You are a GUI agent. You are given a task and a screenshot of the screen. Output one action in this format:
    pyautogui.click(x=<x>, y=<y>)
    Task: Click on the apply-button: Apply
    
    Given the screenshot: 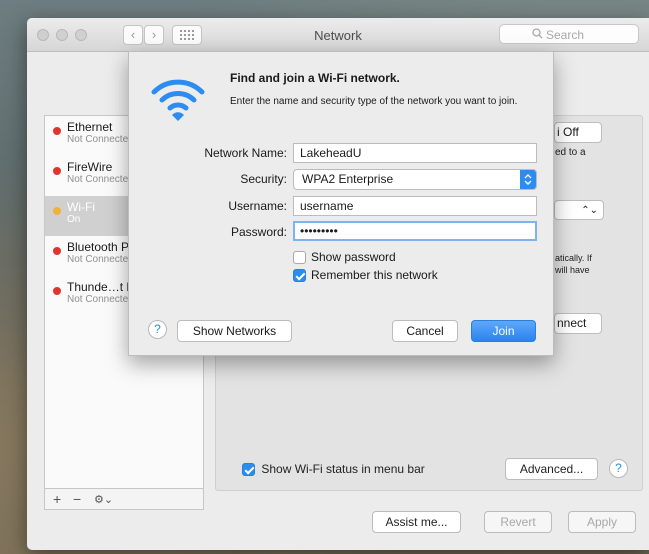 What is the action you would take?
    pyautogui.click(x=602, y=522)
    